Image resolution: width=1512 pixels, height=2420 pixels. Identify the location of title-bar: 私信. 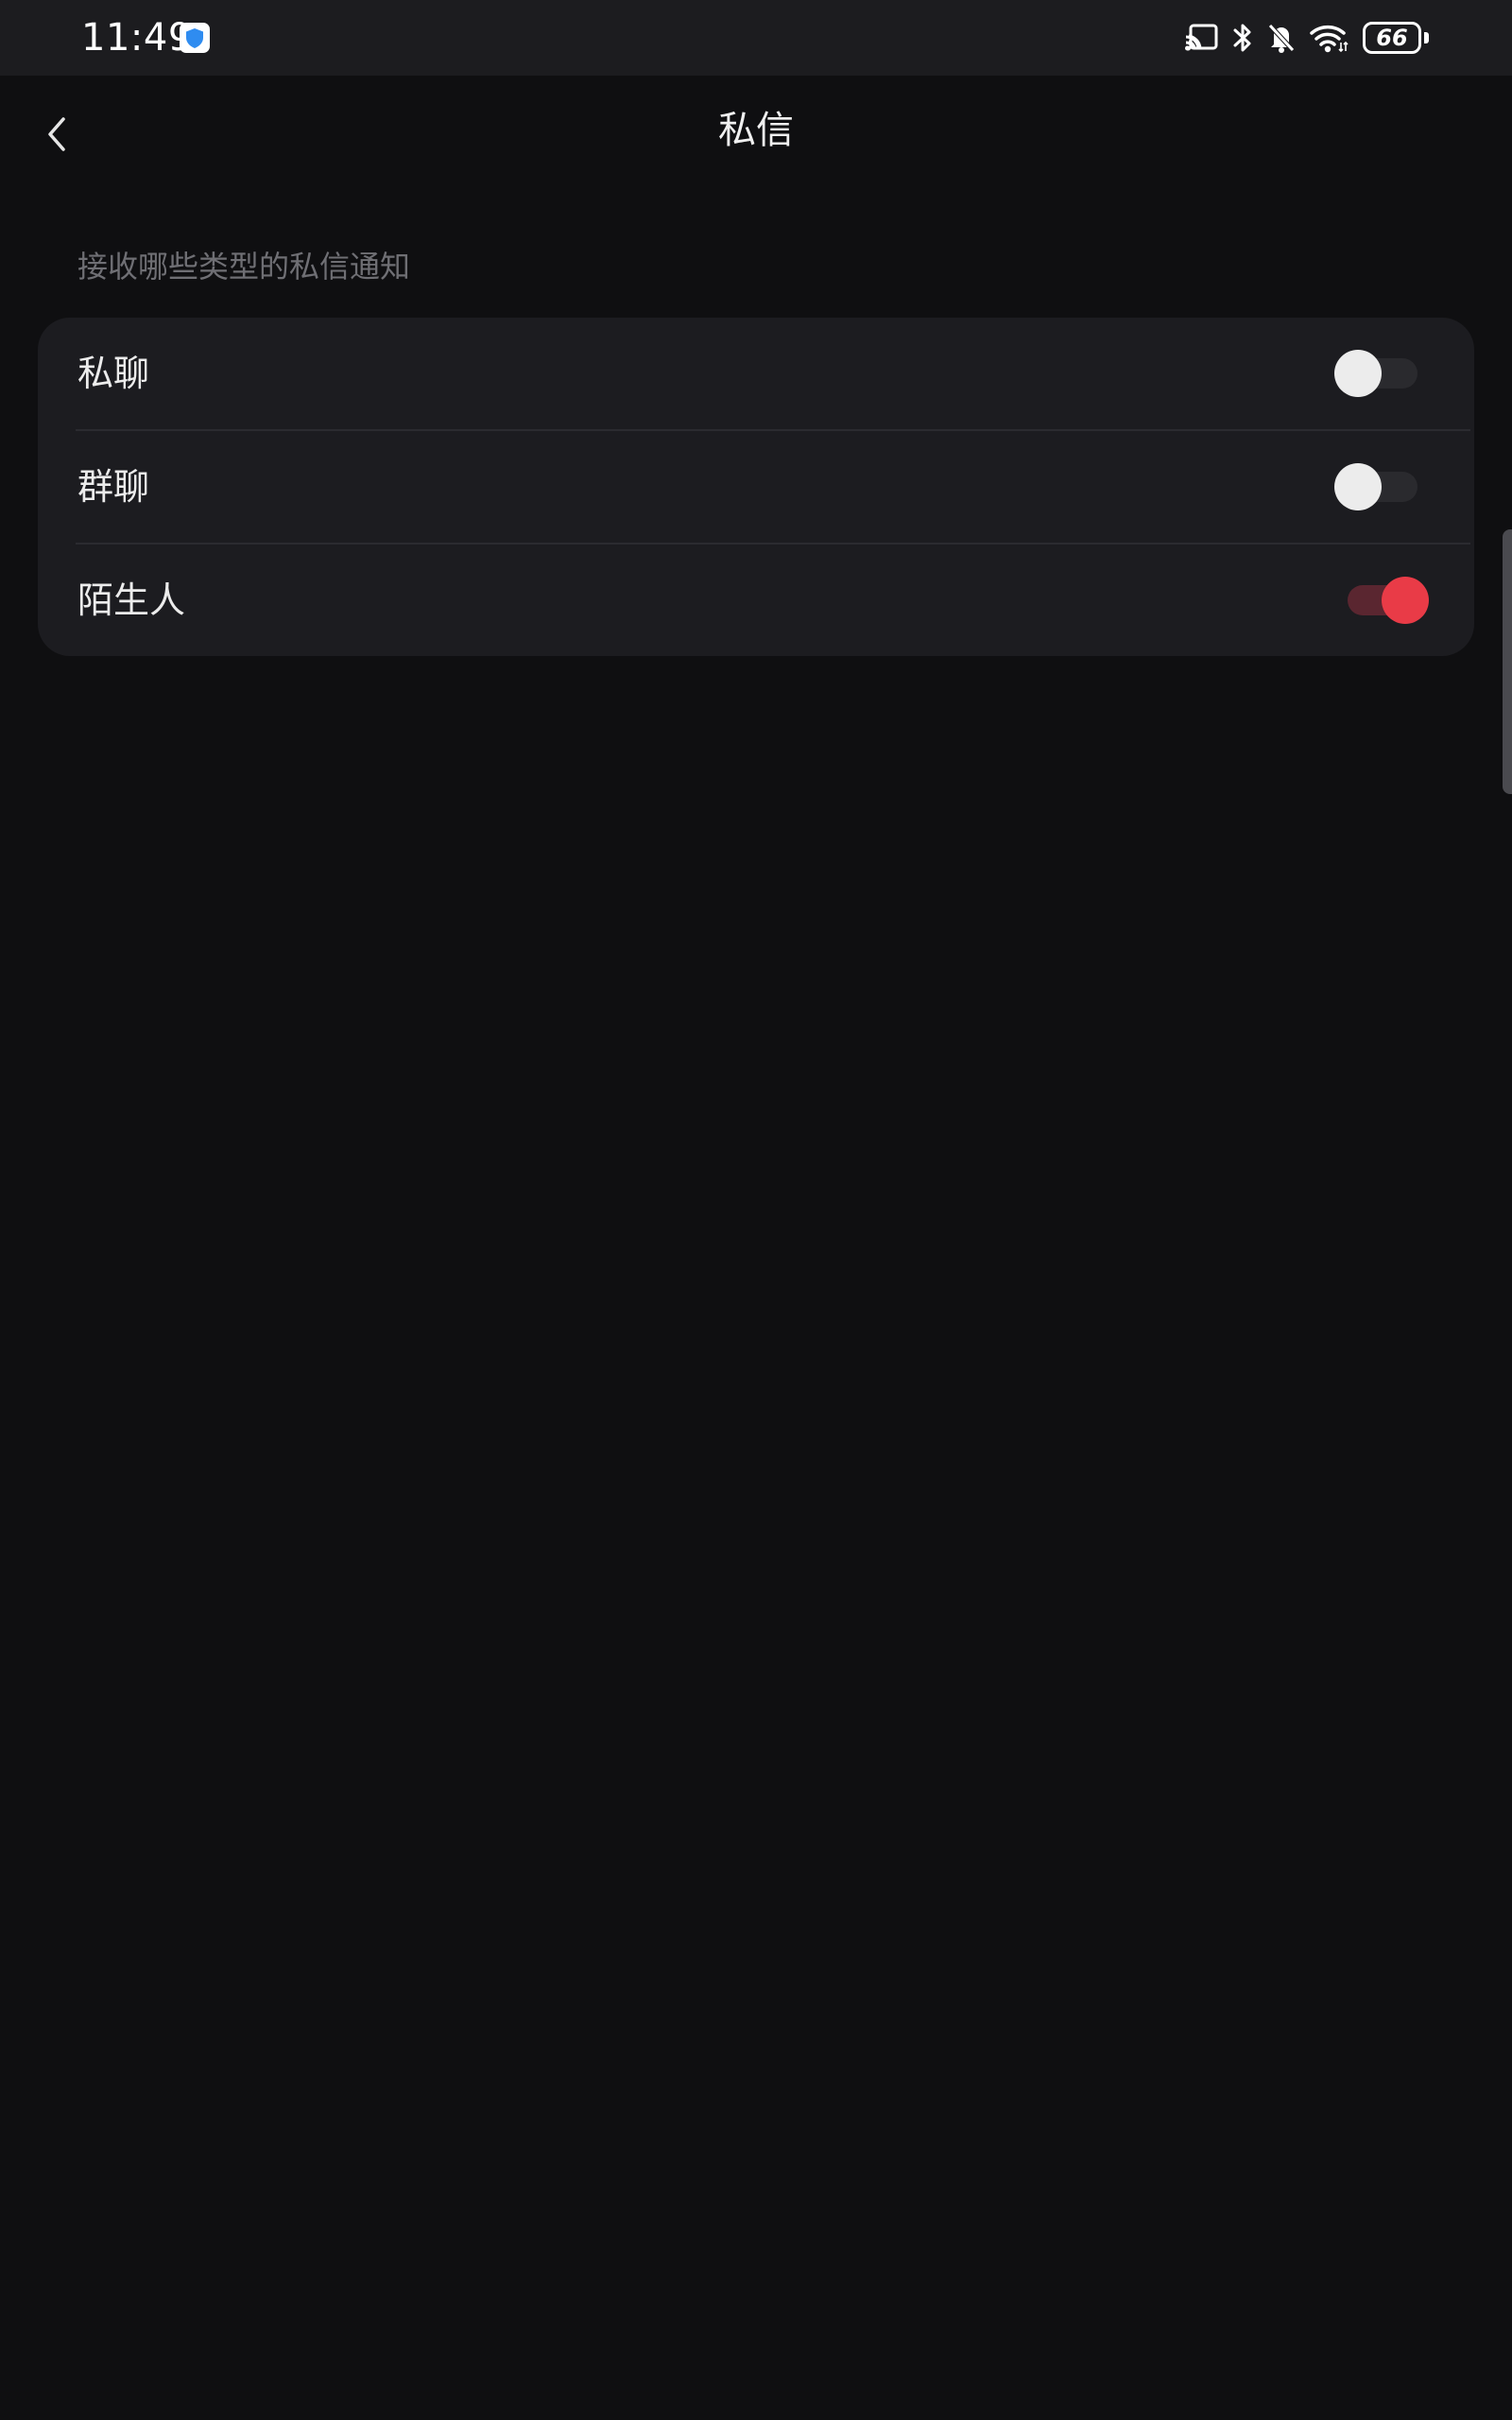
(756, 134).